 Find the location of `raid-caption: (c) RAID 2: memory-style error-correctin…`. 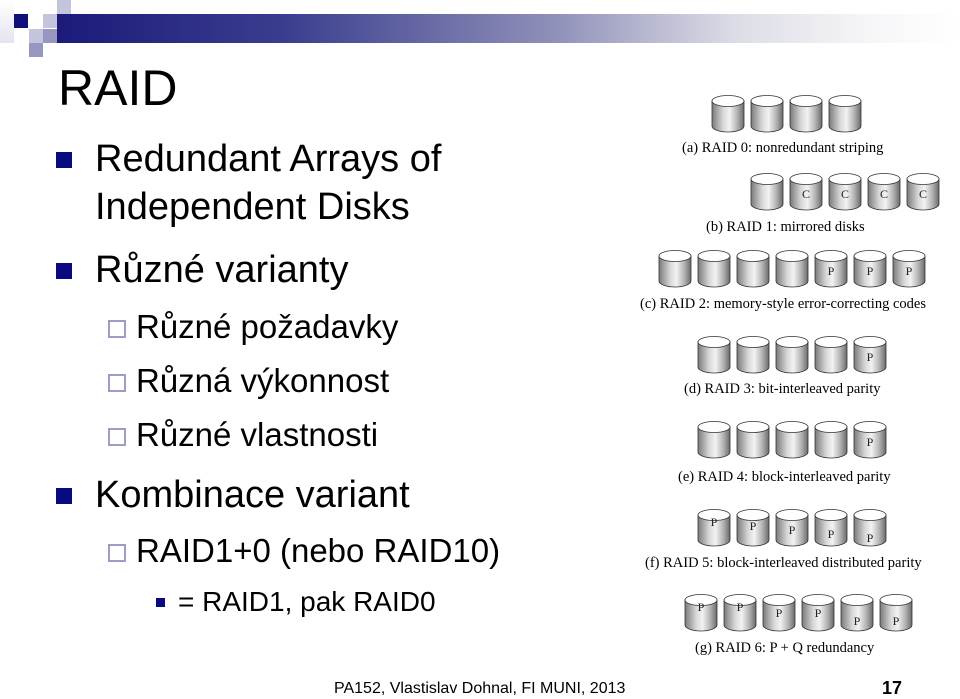

raid-caption: (c) RAID 2: memory-style error-correctin… is located at coordinates (783, 304).